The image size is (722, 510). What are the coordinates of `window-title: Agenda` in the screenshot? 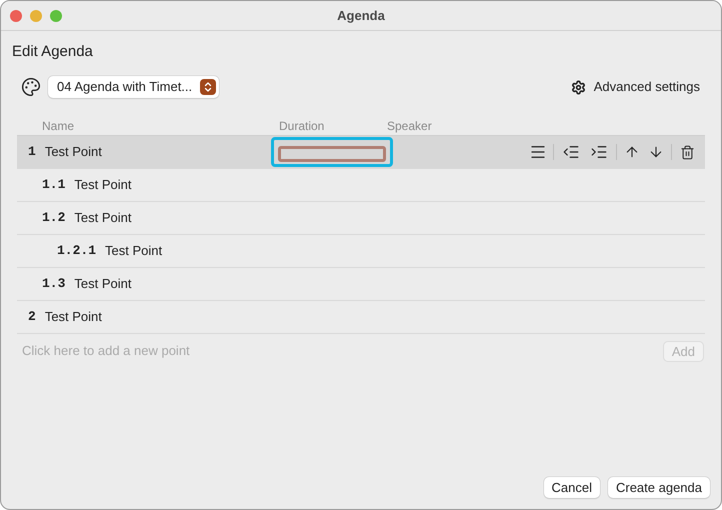 It's located at (361, 15).